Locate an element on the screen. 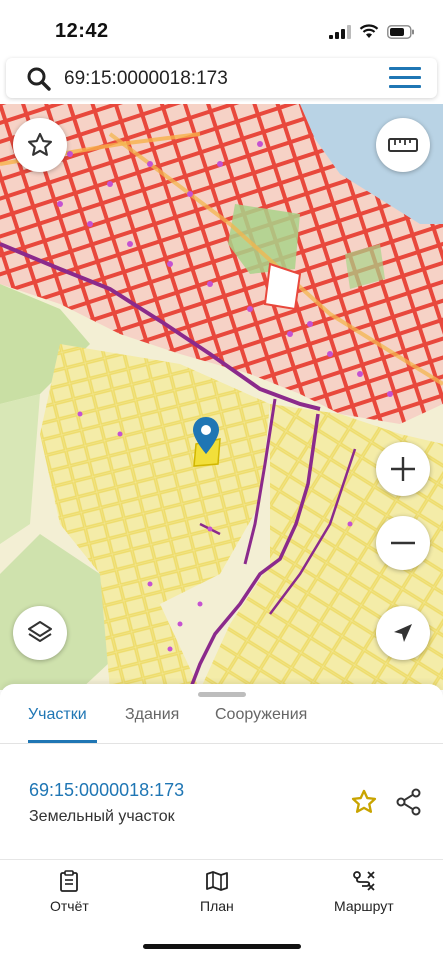 This screenshot has height=960, width=443. sheet-grabber is located at coordinates (222, 694).